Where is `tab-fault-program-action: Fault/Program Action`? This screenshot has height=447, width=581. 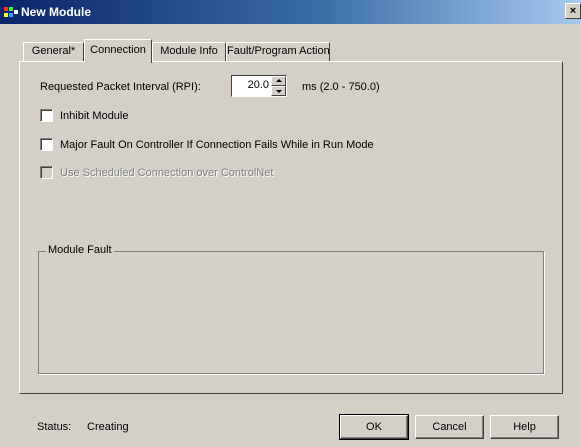
tab-fault-program-action: Fault/Program Action is located at coordinates (278, 51).